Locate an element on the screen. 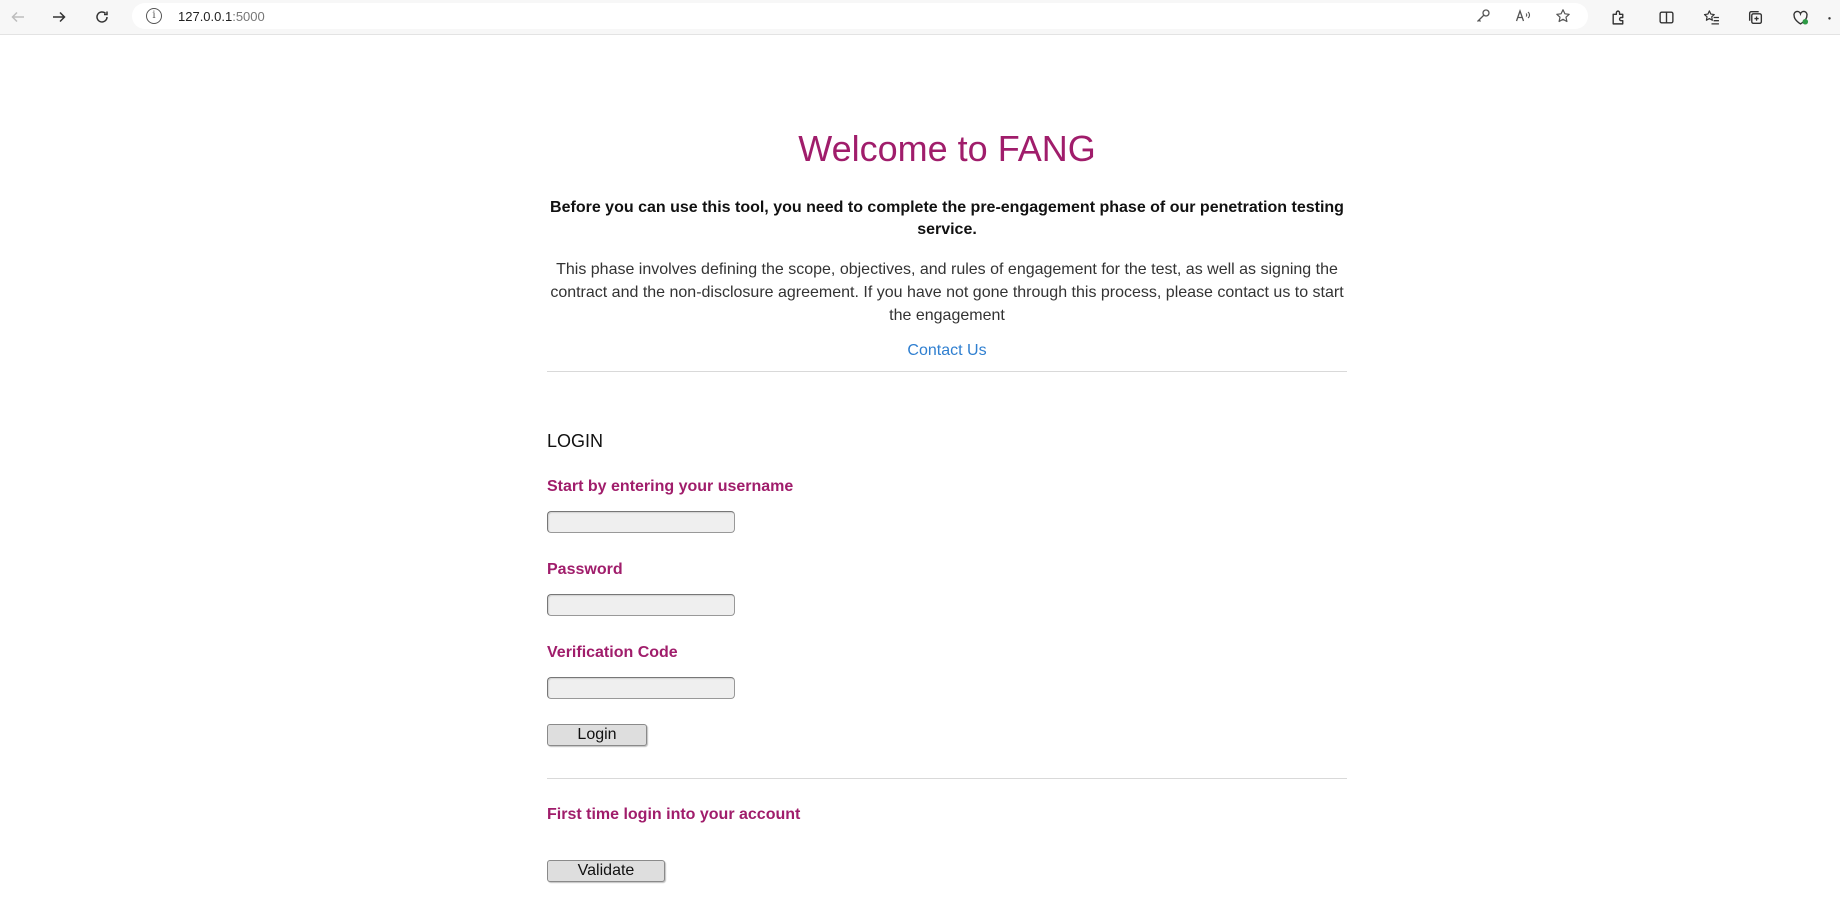  login-button: Login is located at coordinates (597, 735).